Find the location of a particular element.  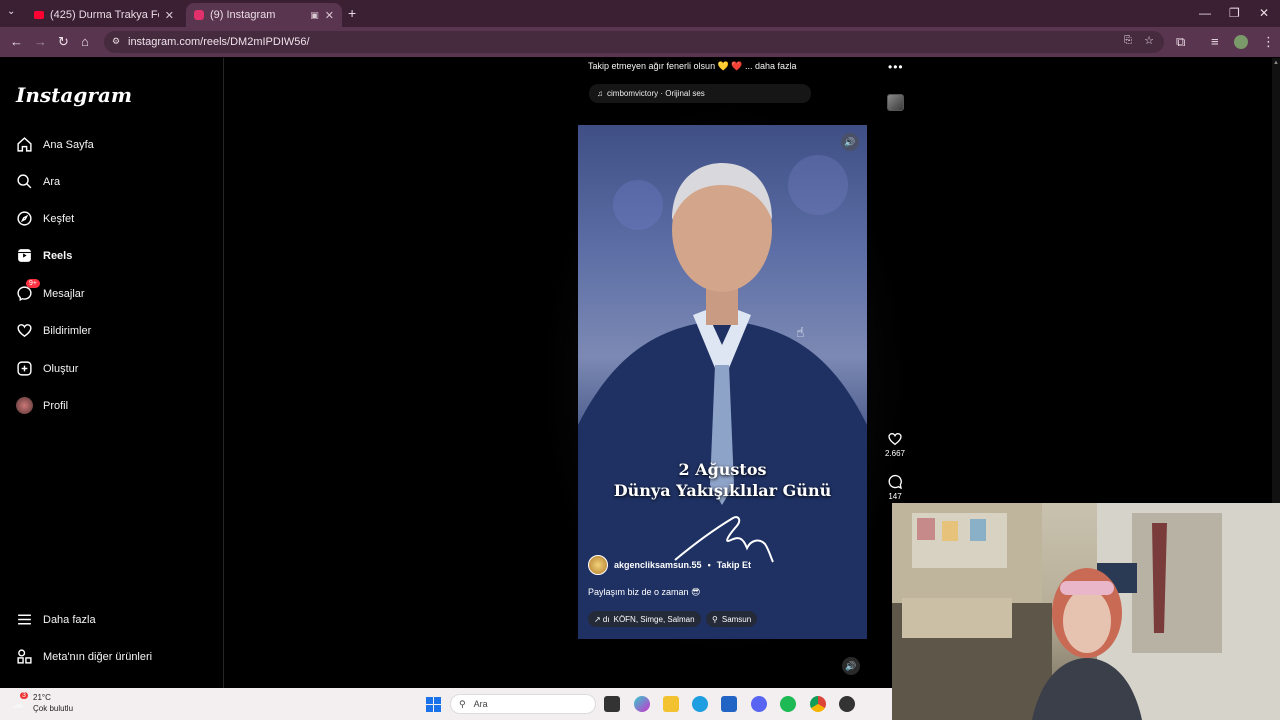

more-menu-button: Daha fazla is located at coordinates (56, 619).